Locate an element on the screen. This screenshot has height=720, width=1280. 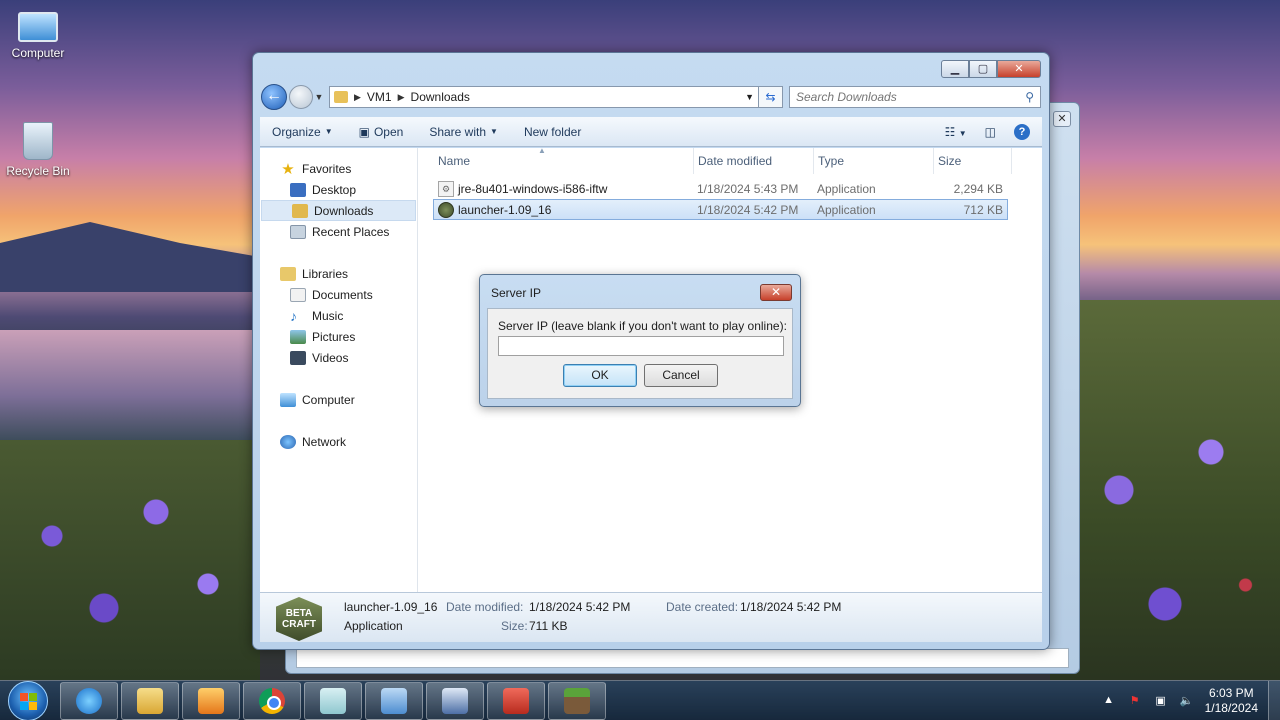
column-header-size: Size is located at coordinates (973, 161).